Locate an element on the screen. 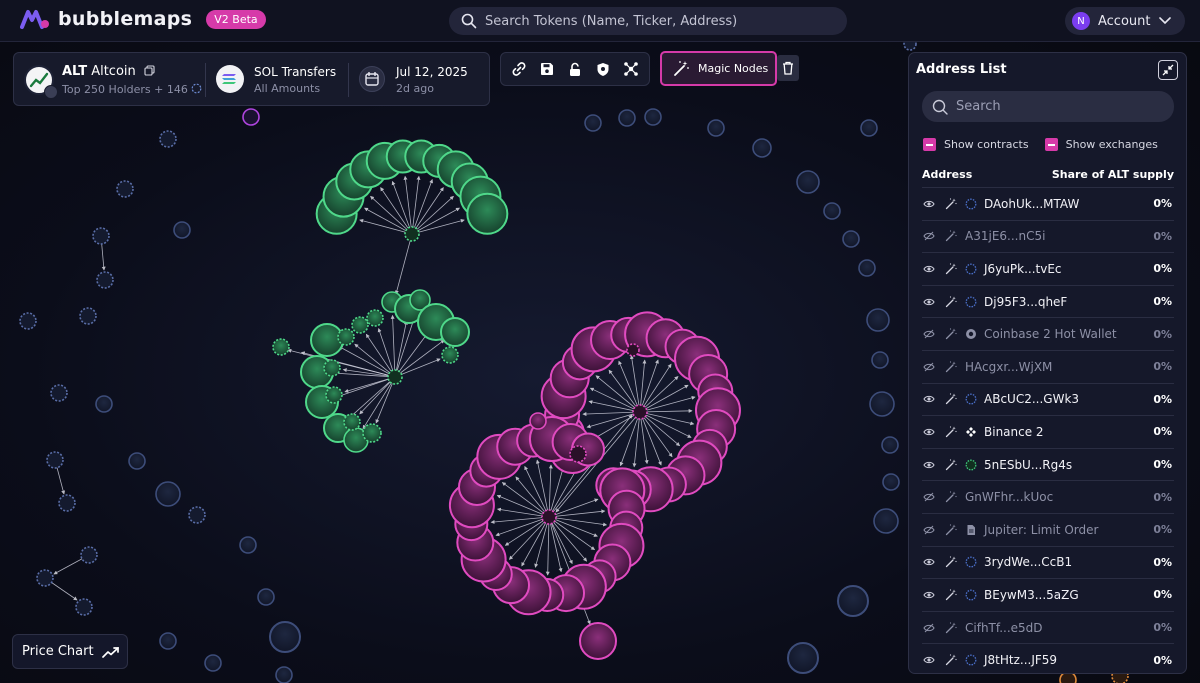  shield-button is located at coordinates (603, 69).